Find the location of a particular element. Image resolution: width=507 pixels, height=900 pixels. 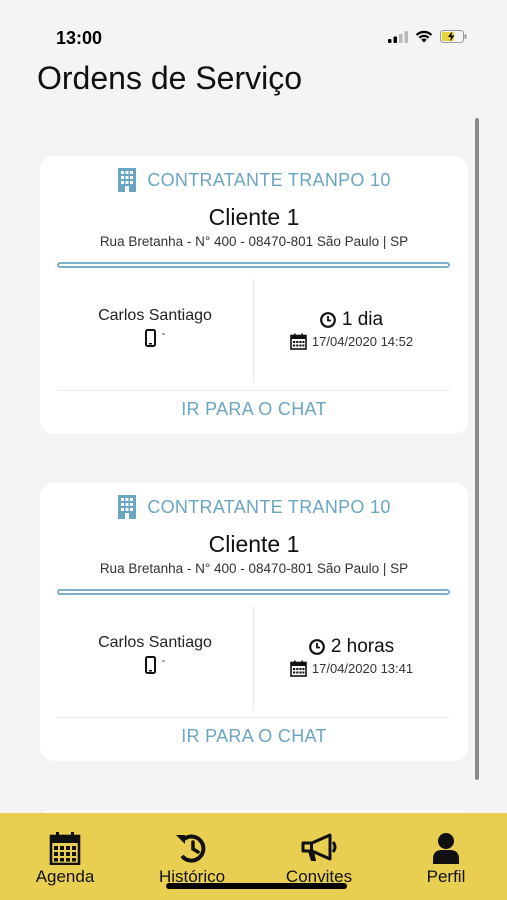

home-indicator is located at coordinates (256, 886).